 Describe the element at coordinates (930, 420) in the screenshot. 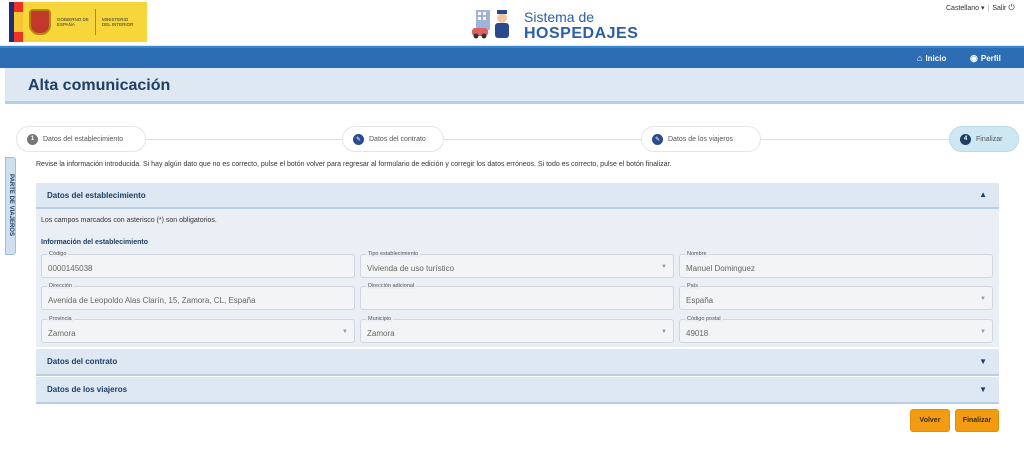

I see `back-button: Volver` at that location.